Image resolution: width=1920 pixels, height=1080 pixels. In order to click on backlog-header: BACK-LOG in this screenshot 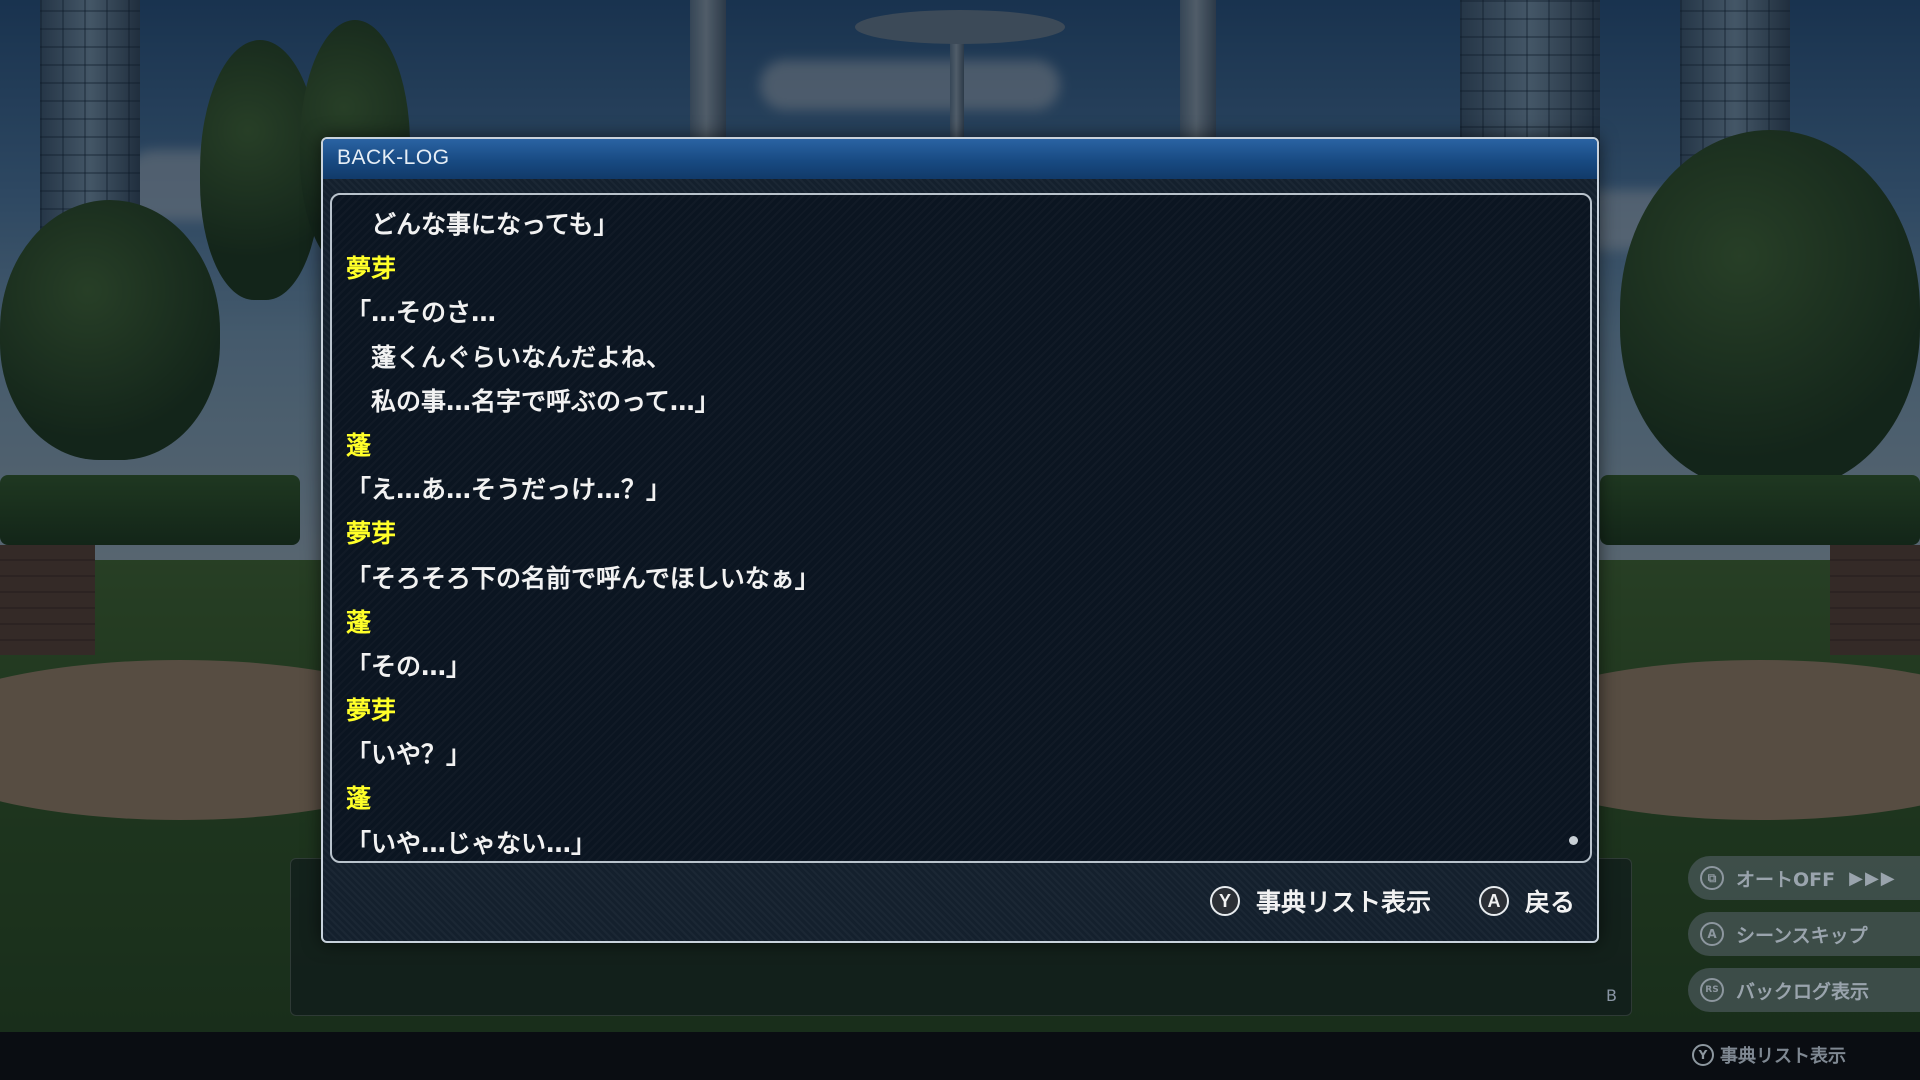, I will do `click(960, 159)`.